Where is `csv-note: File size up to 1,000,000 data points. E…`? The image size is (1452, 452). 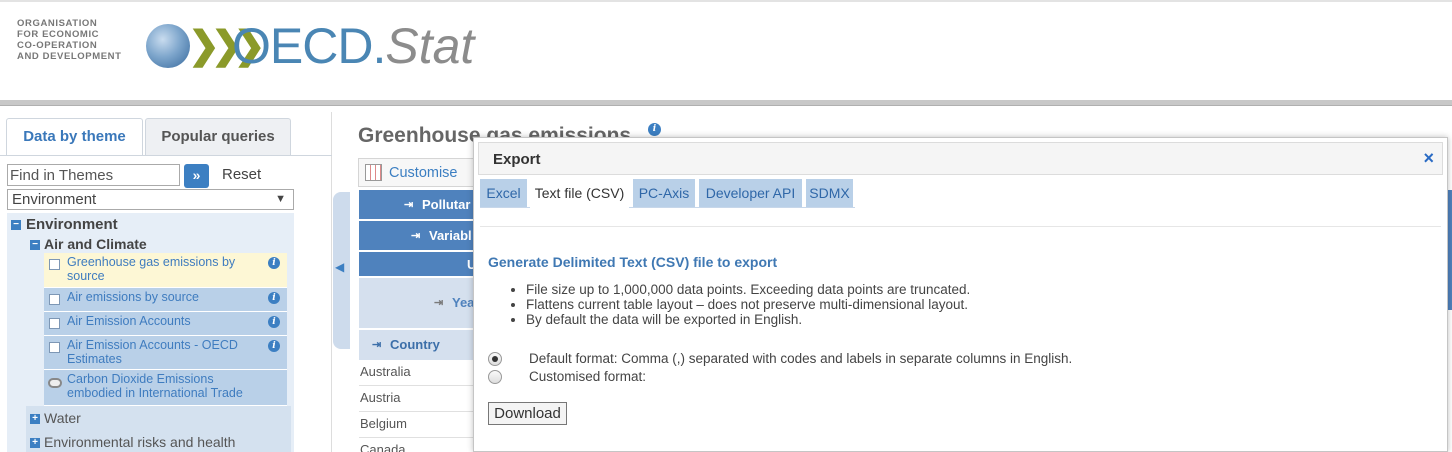
csv-note: File size up to 1,000,000 data points. E… is located at coordinates (748, 289).